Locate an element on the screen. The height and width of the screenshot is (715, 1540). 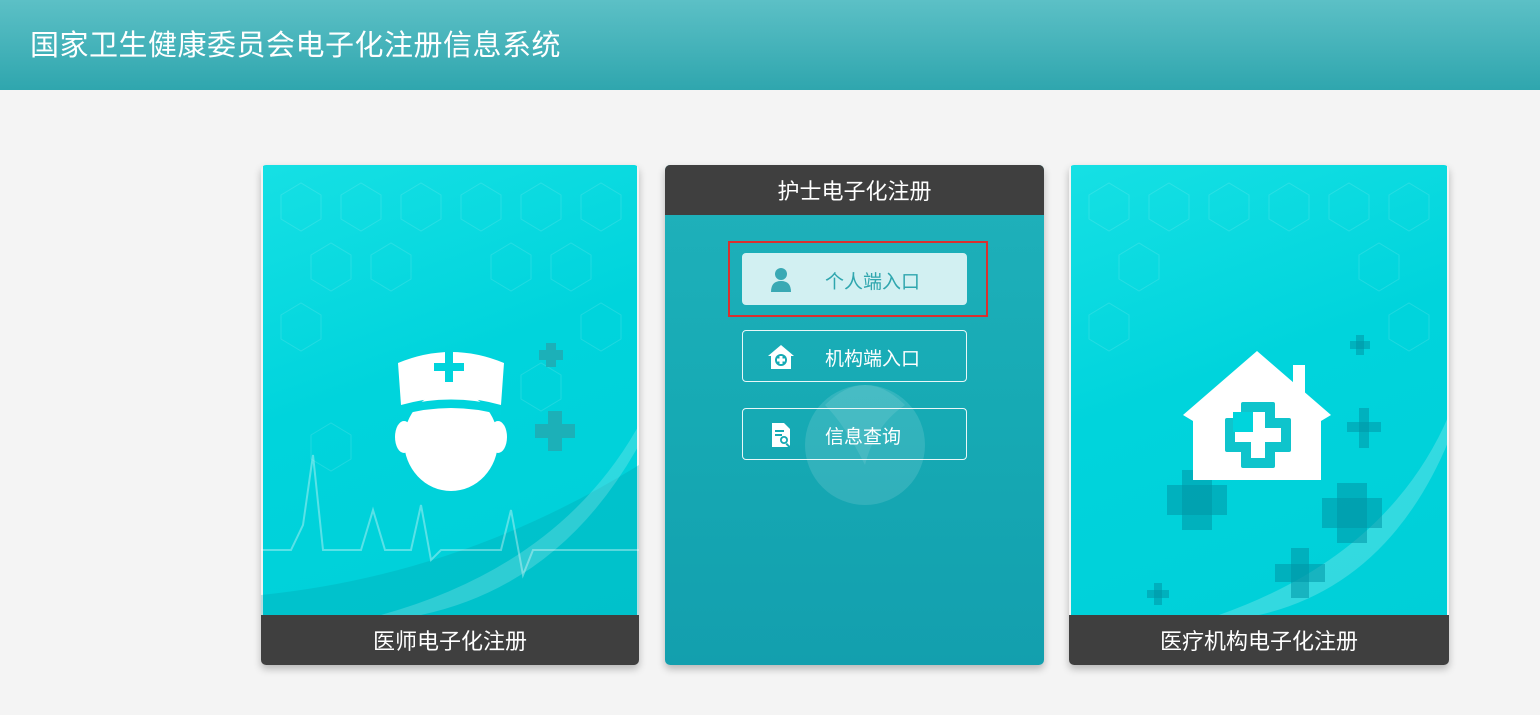
nurse-registration-title: 护士电子化注册 is located at coordinates (854, 190).